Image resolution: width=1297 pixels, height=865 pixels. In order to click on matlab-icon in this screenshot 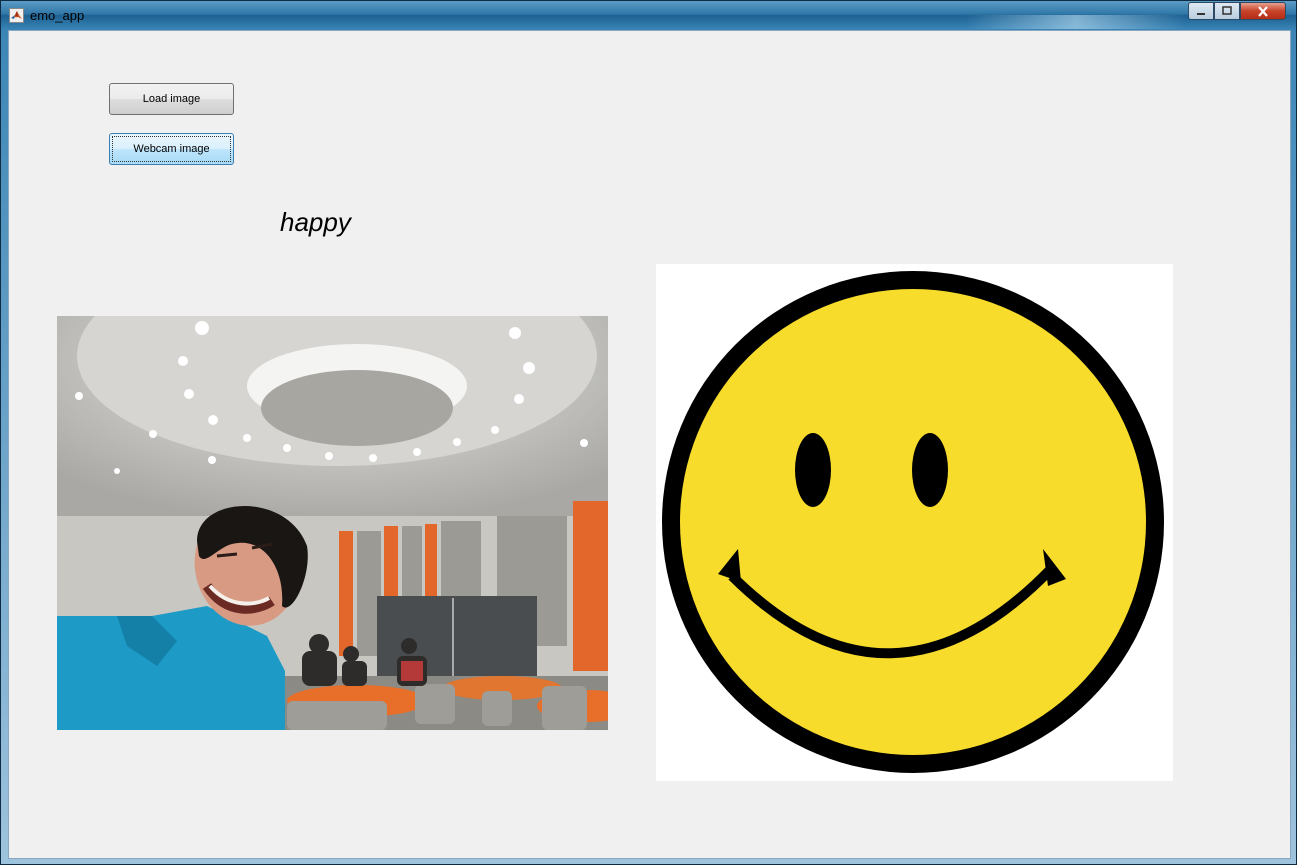, I will do `click(16, 15)`.